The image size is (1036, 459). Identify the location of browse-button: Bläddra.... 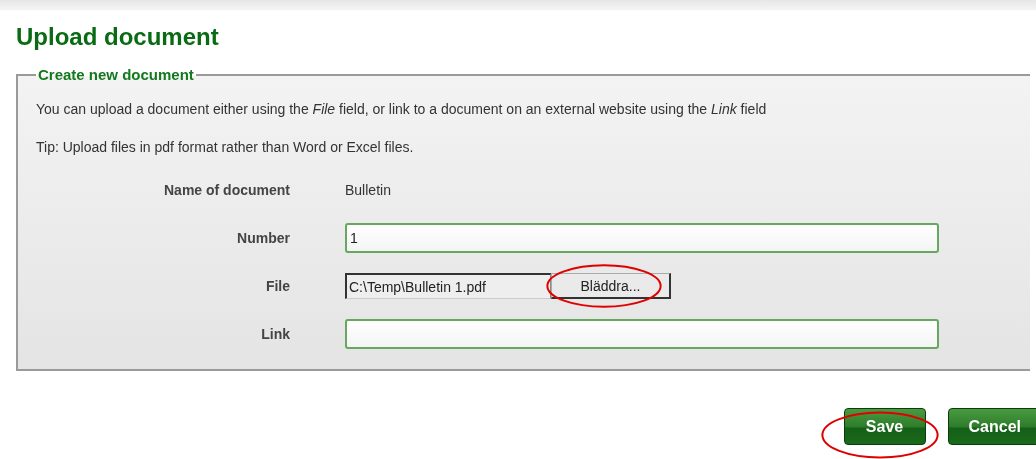
(611, 286).